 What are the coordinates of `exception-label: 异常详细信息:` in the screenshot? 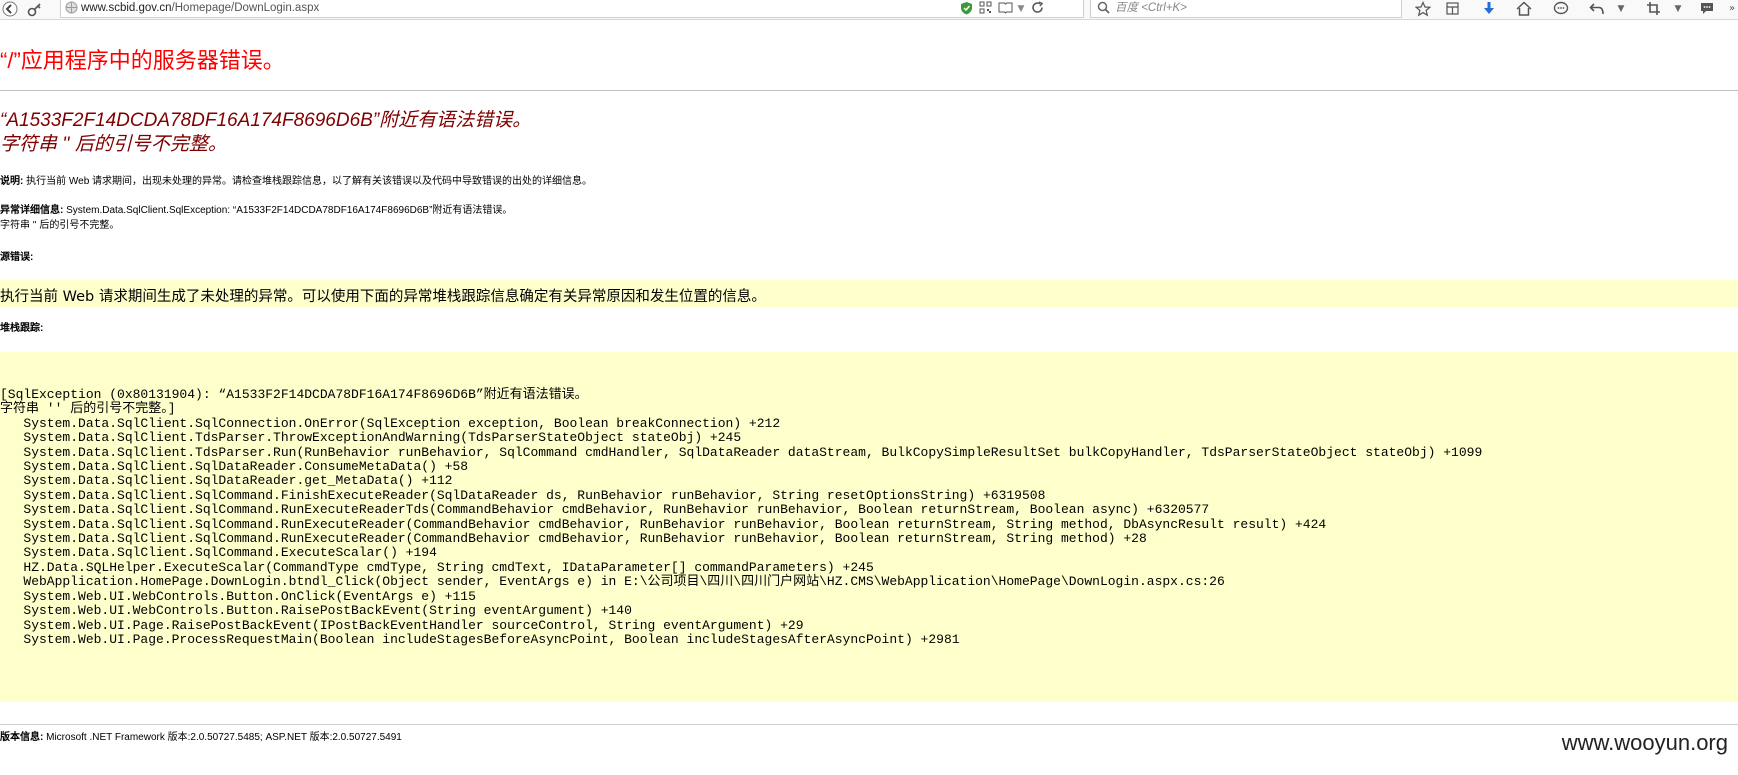 It's located at (32, 210).